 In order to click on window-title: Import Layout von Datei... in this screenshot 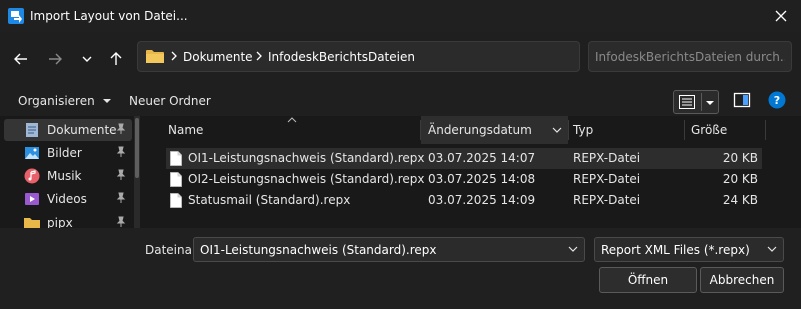, I will do `click(109, 16)`.